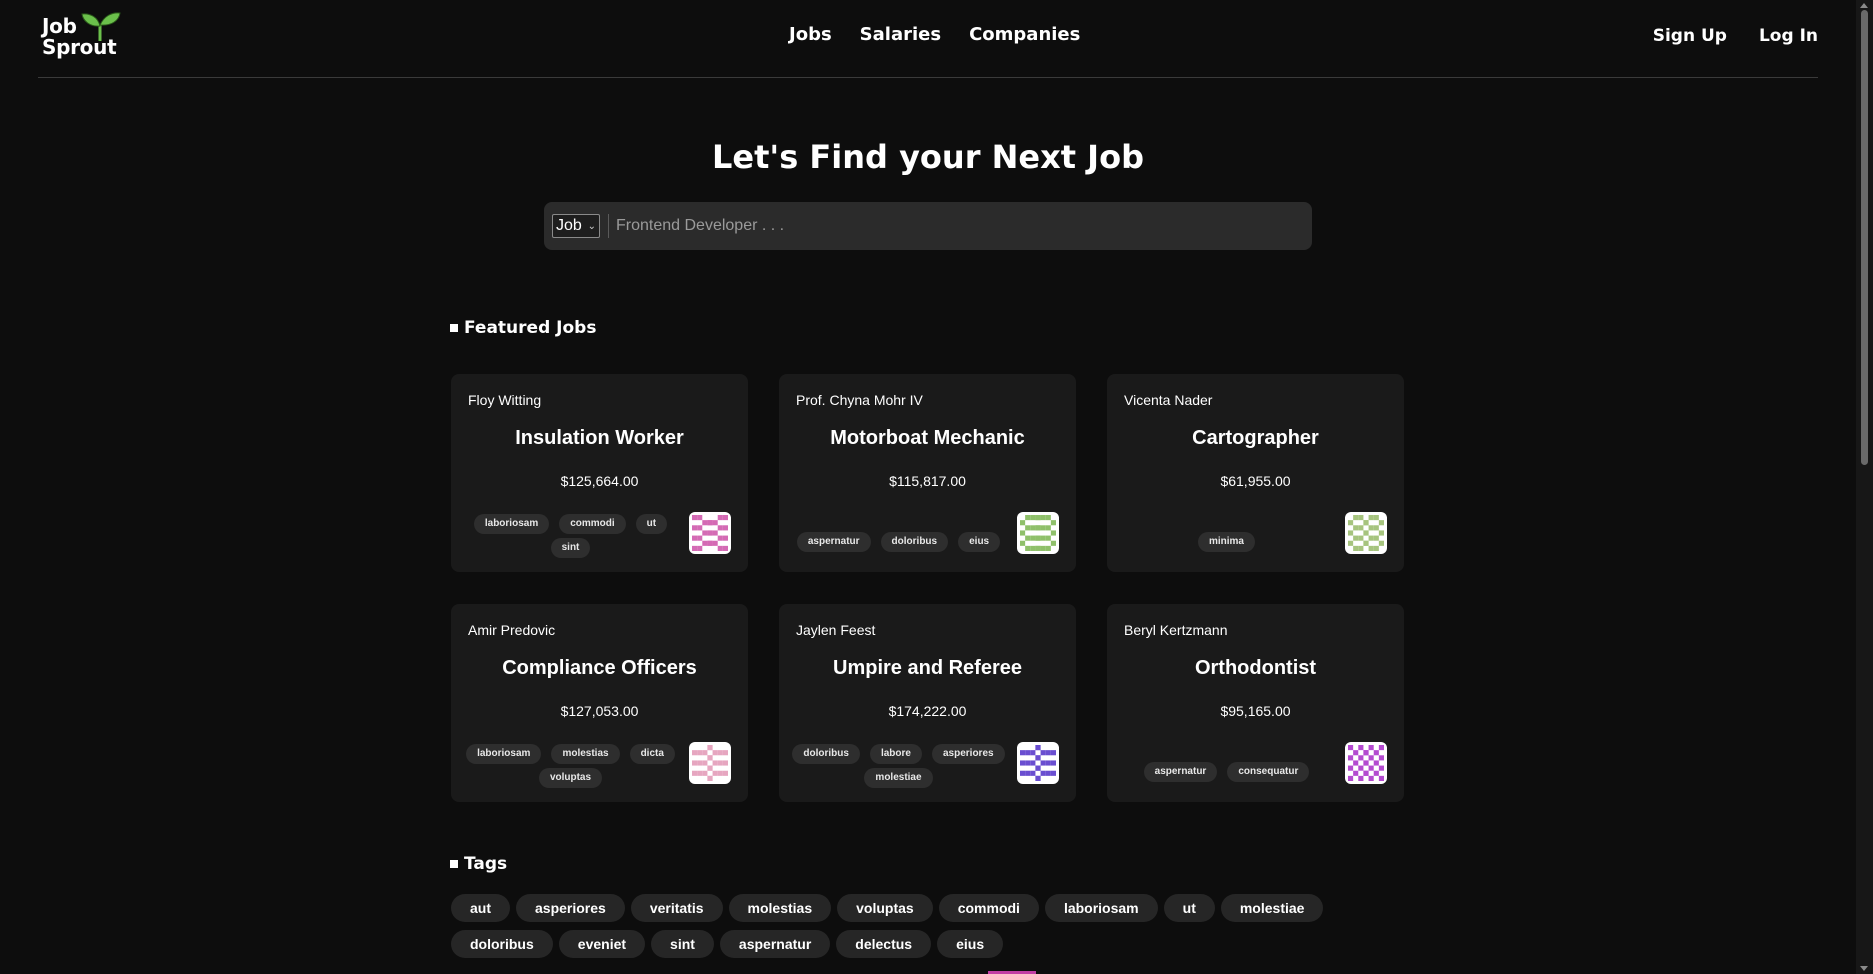 Image resolution: width=1873 pixels, height=974 pixels. Describe the element at coordinates (480, 908) in the screenshot. I see `tag-pill: aut` at that location.